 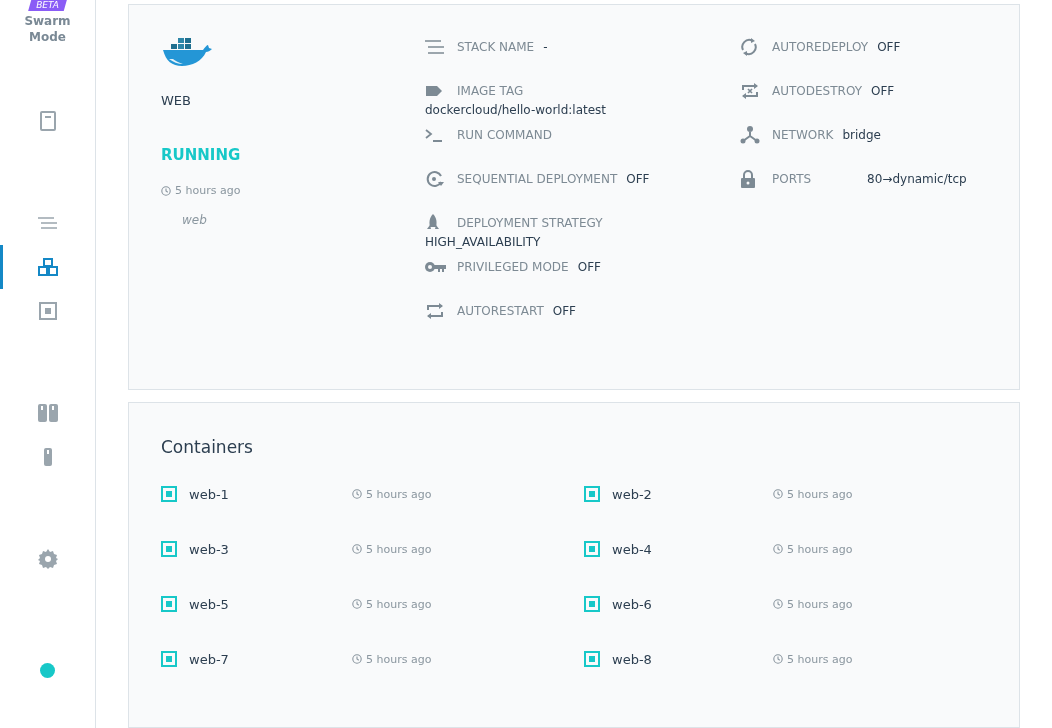 What do you see at coordinates (435, 311) in the screenshot?
I see `repeat-arrows-icon` at bounding box center [435, 311].